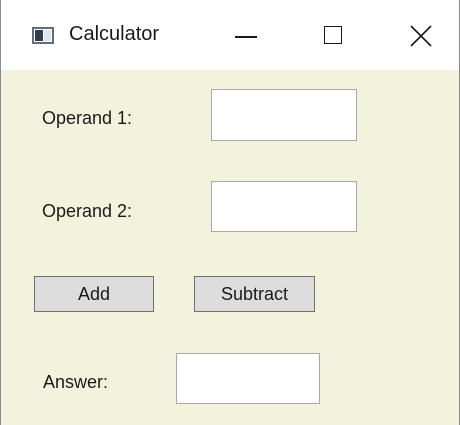 The image size is (460, 425). I want to click on app-icon-light-panel, so click(47, 35).